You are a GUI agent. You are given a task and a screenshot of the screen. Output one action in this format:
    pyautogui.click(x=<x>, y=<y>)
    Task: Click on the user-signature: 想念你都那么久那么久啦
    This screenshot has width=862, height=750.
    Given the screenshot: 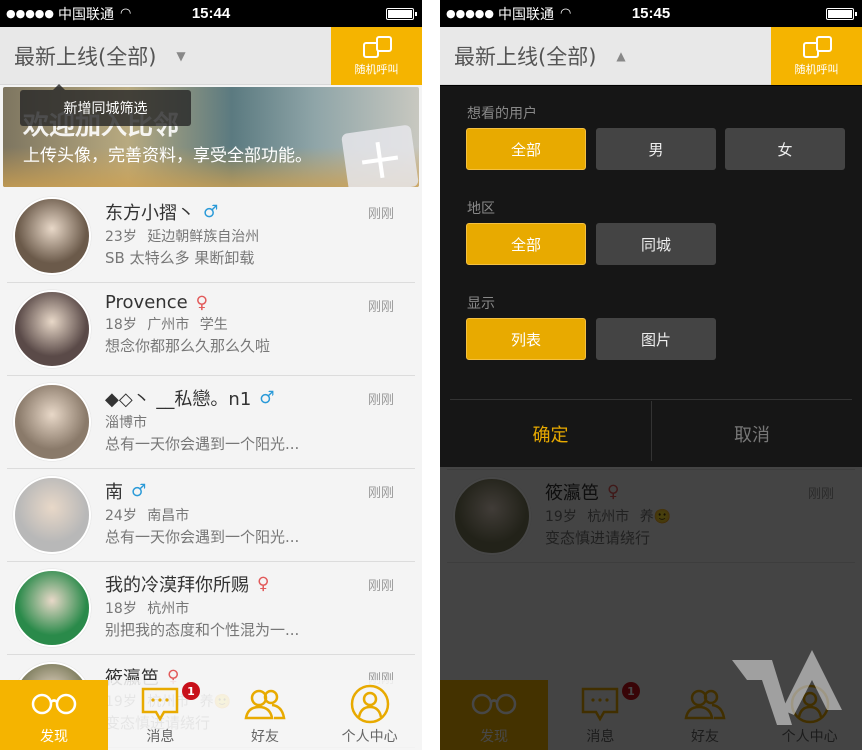 What is the action you would take?
    pyautogui.click(x=188, y=346)
    